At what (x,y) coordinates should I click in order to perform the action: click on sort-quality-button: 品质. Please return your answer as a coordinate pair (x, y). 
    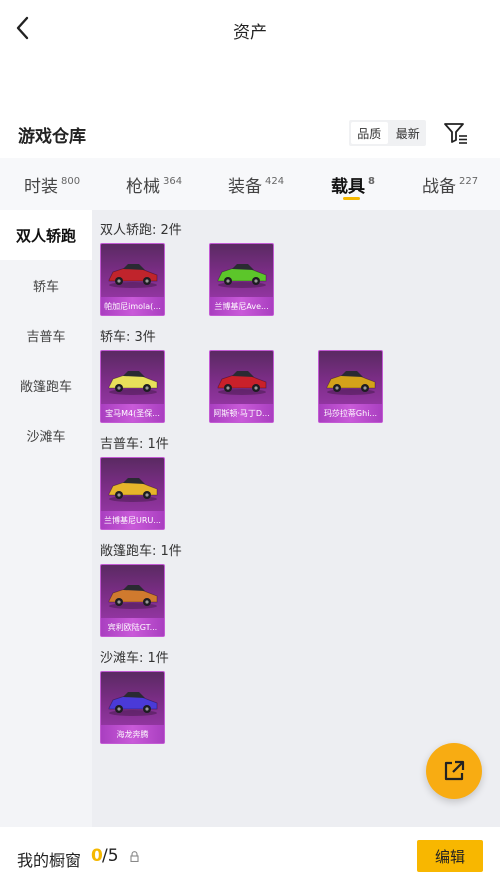
    Looking at the image, I should click on (369, 133).